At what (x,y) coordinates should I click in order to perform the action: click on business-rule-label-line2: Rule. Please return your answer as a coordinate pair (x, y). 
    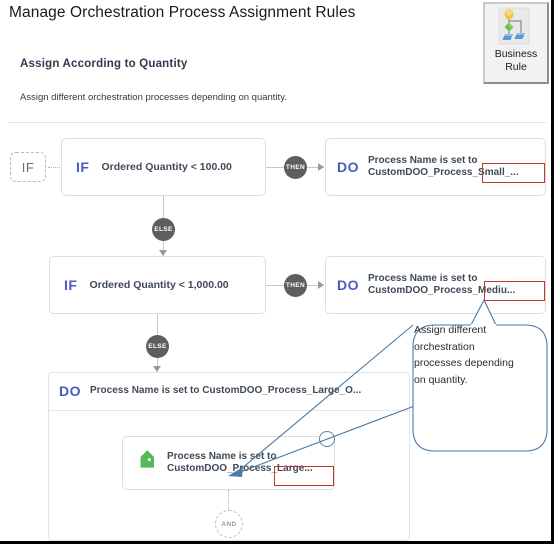
    Looking at the image, I should click on (516, 67).